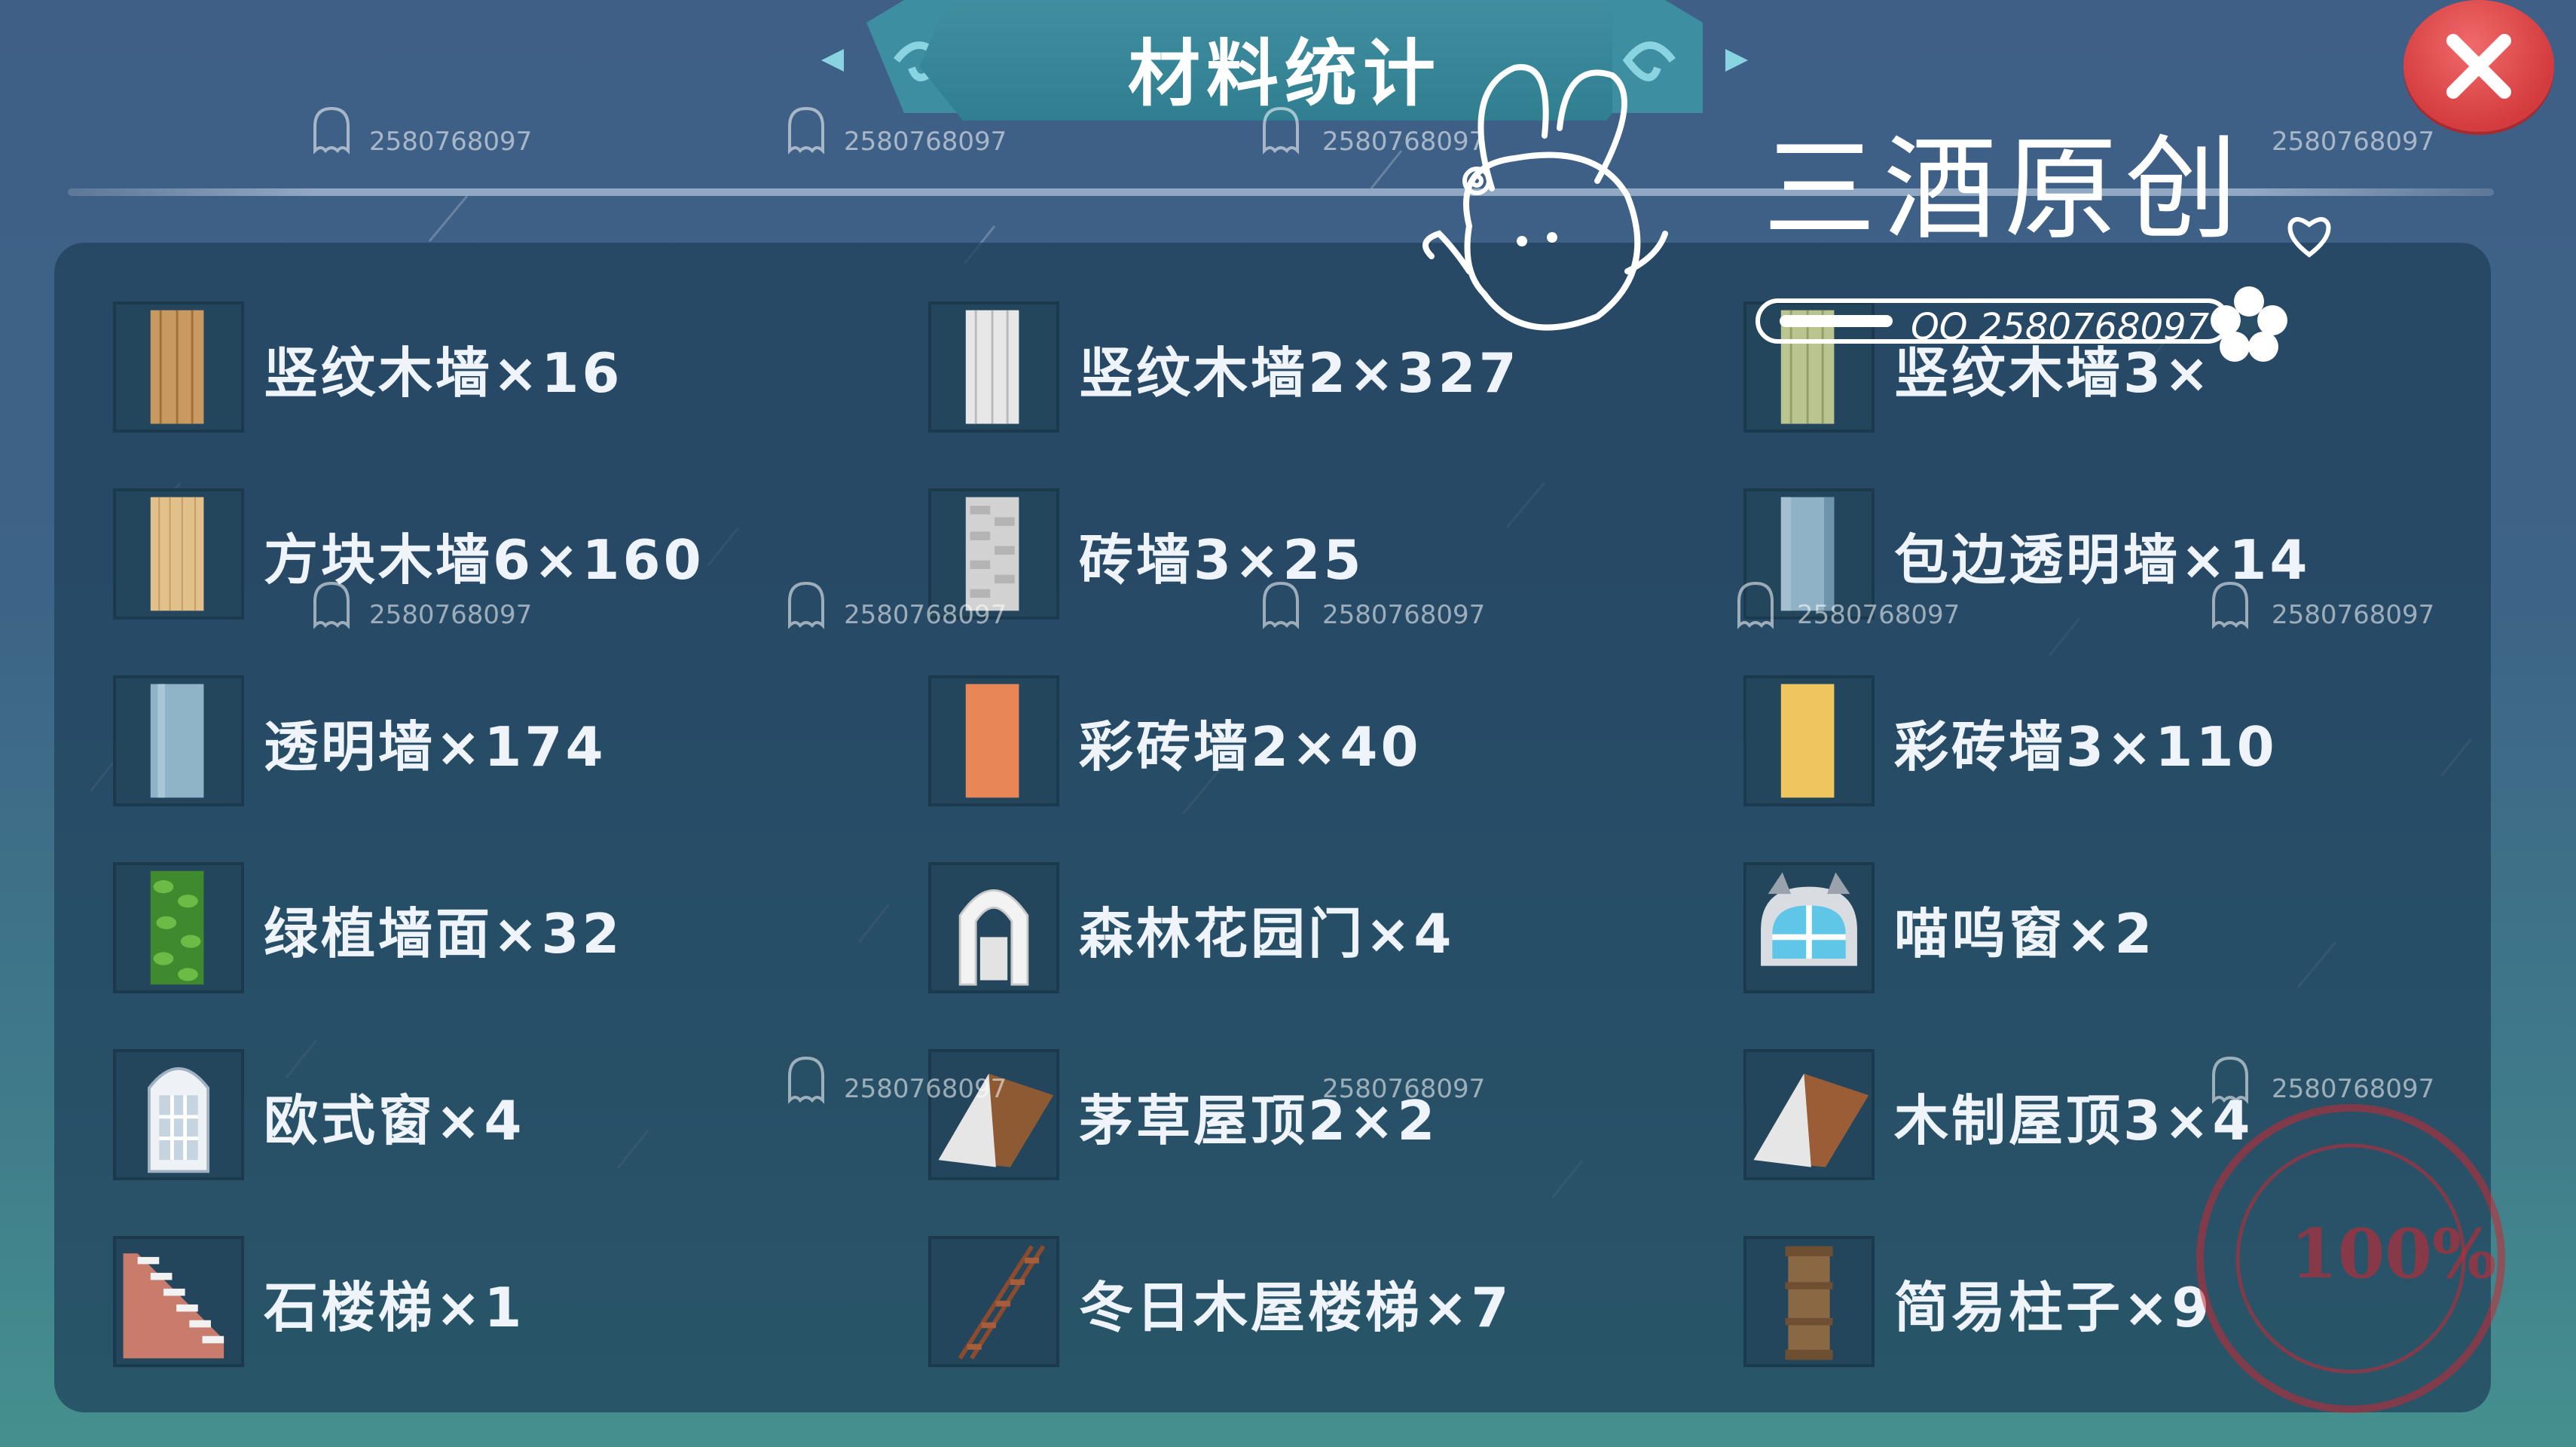 The width and height of the screenshot is (2576, 1447). I want to click on material-label: 森林花园门×4, so click(1267, 933).